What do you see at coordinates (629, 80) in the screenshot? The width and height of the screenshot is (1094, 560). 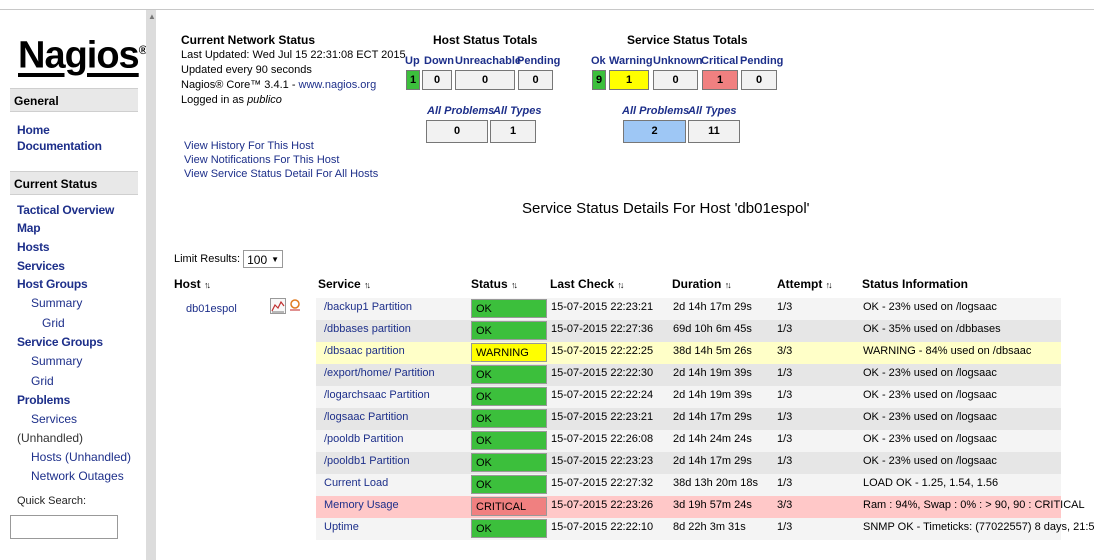 I see `service-warning-count: 1` at bounding box center [629, 80].